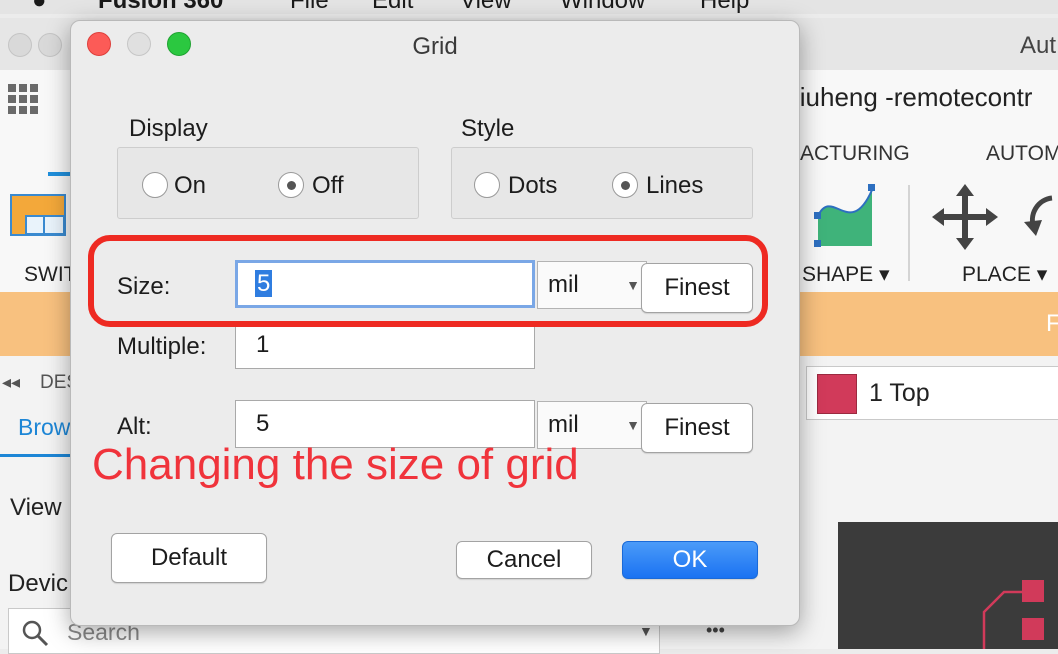  I want to click on layer-select: 1 Top, so click(932, 393).